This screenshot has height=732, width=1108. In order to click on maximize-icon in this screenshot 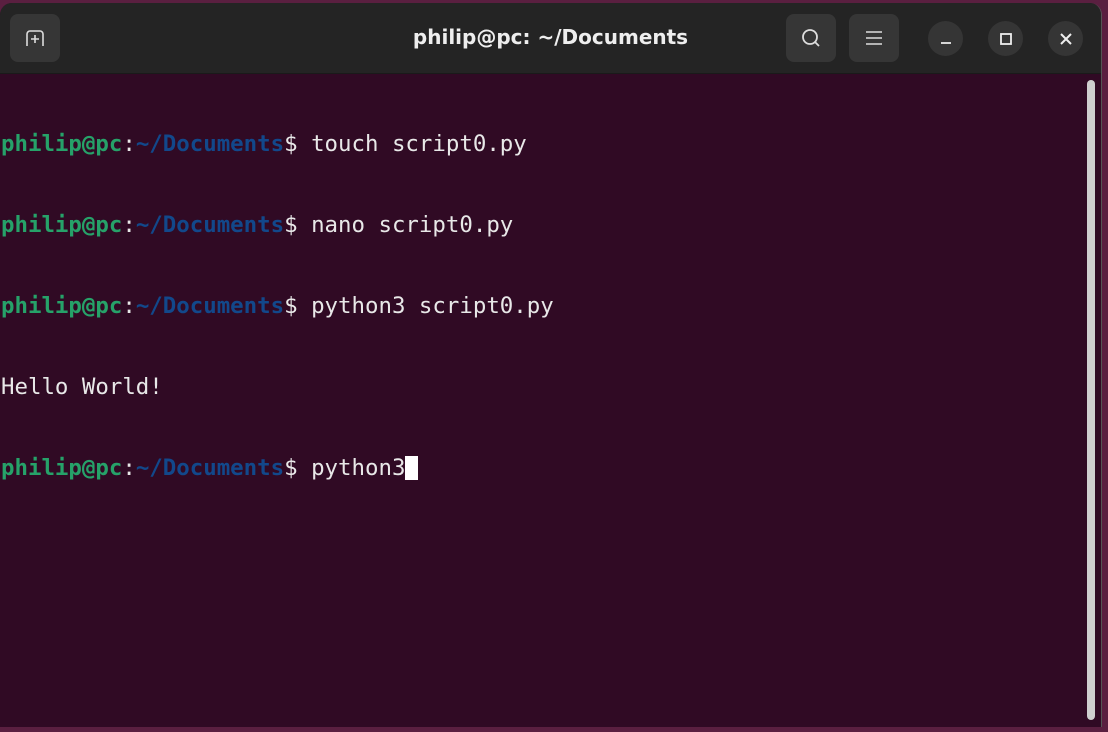, I will do `click(1005, 38)`.